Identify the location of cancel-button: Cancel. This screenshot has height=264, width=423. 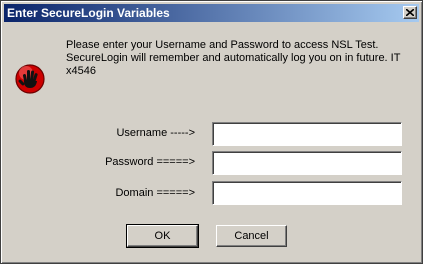
(251, 236).